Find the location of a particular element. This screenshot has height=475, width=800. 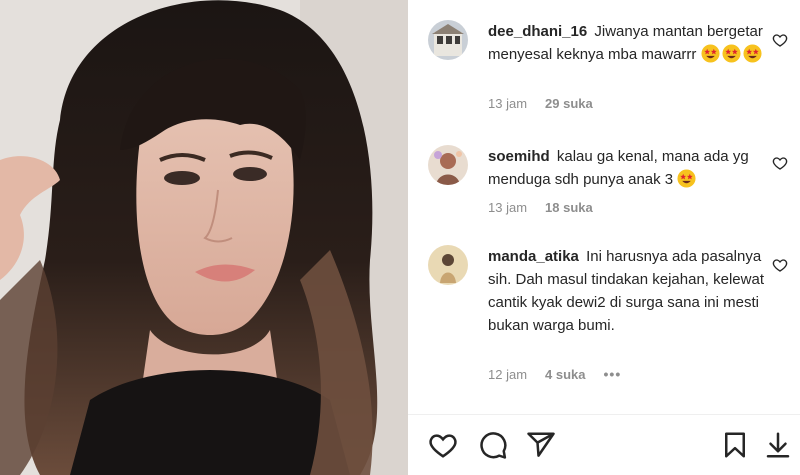

comment-meta: 13 jam 29 suka is located at coordinates (540, 103).